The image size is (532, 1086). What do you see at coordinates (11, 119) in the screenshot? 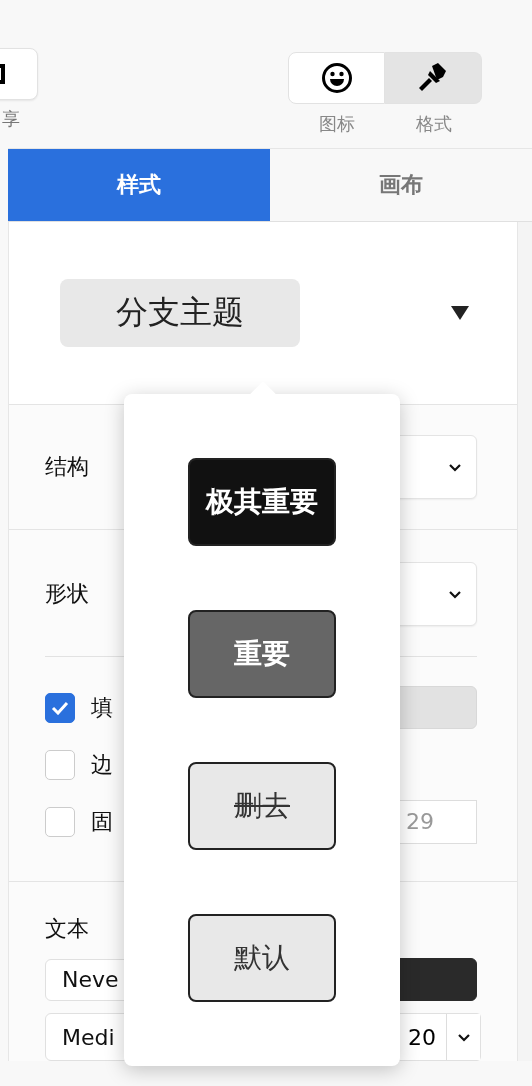
I see `share-label: 享` at bounding box center [11, 119].